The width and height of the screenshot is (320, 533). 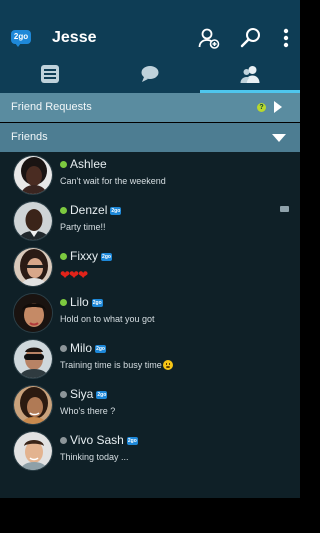 I want to click on friend-name: Fixxy 2go, so click(x=91, y=256).